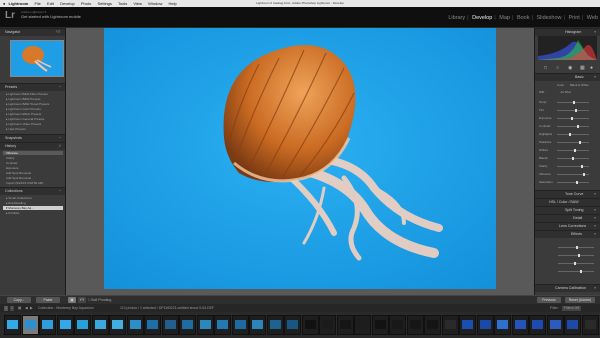  What do you see at coordinates (579, 85) in the screenshot?
I see `treatment-bw: Black & White` at bounding box center [579, 85].